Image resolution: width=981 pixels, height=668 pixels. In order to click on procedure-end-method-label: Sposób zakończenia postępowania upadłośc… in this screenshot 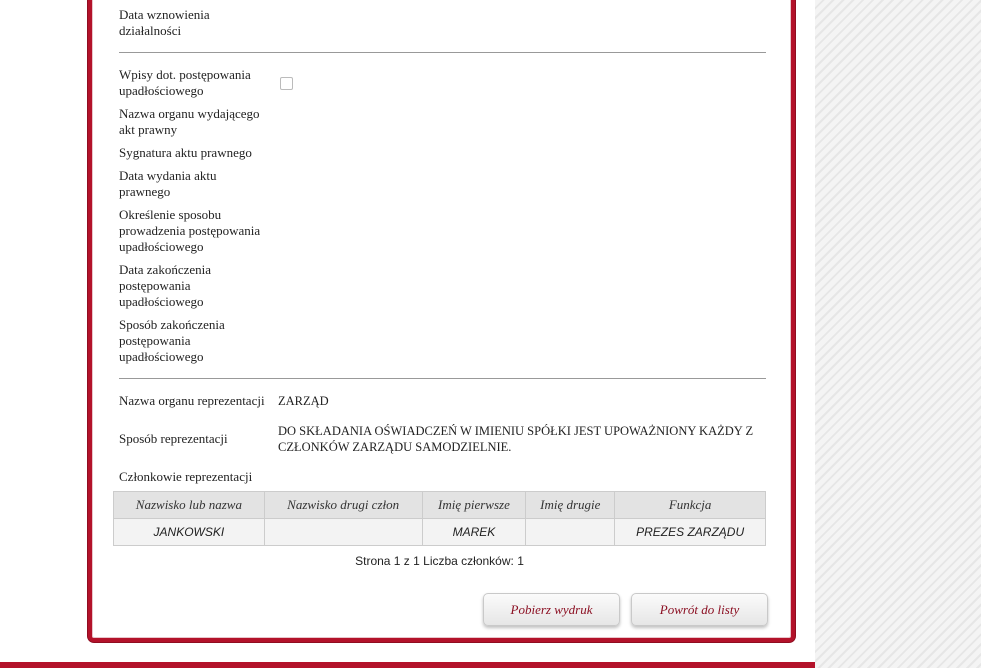, I will do `click(172, 340)`.